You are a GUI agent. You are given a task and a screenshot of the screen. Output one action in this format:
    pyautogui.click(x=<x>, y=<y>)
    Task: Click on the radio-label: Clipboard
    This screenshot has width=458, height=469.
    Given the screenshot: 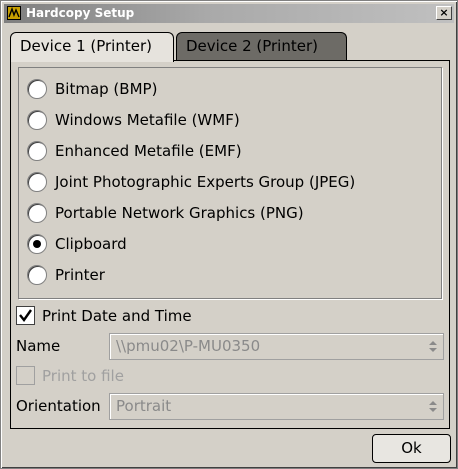 What is the action you would take?
    pyautogui.click(x=91, y=244)
    